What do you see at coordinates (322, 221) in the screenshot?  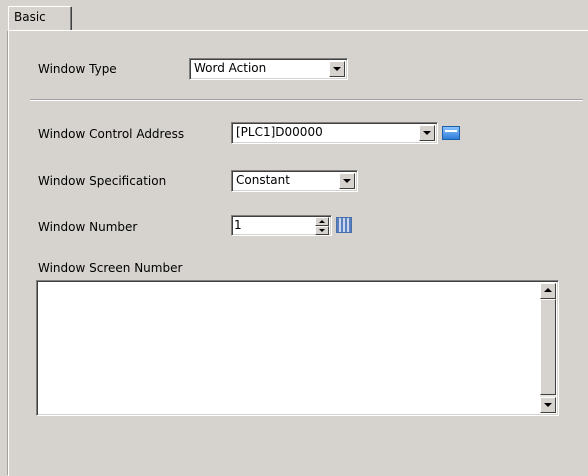 I see `spin-up-button` at bounding box center [322, 221].